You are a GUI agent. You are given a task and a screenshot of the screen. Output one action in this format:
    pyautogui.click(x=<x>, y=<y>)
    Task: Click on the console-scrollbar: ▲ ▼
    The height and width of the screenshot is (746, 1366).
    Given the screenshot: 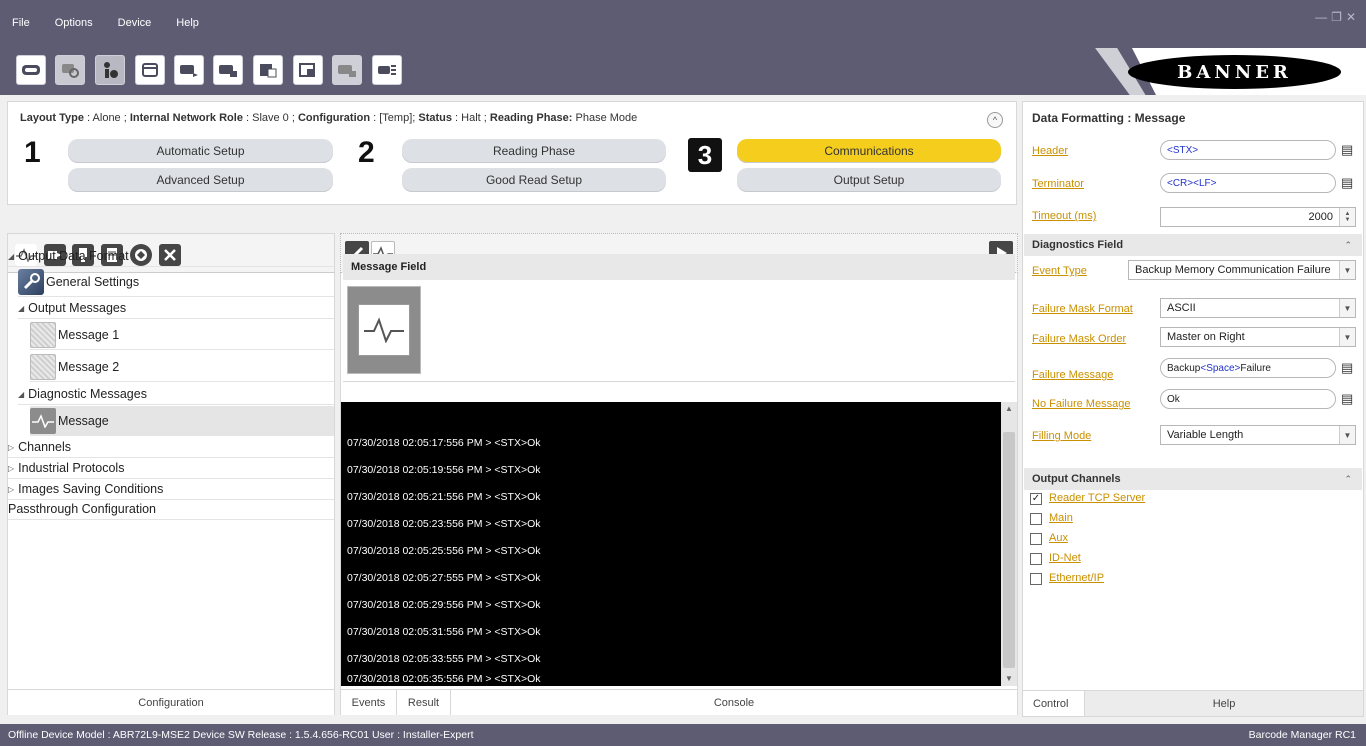 What is the action you would take?
    pyautogui.click(x=1009, y=544)
    